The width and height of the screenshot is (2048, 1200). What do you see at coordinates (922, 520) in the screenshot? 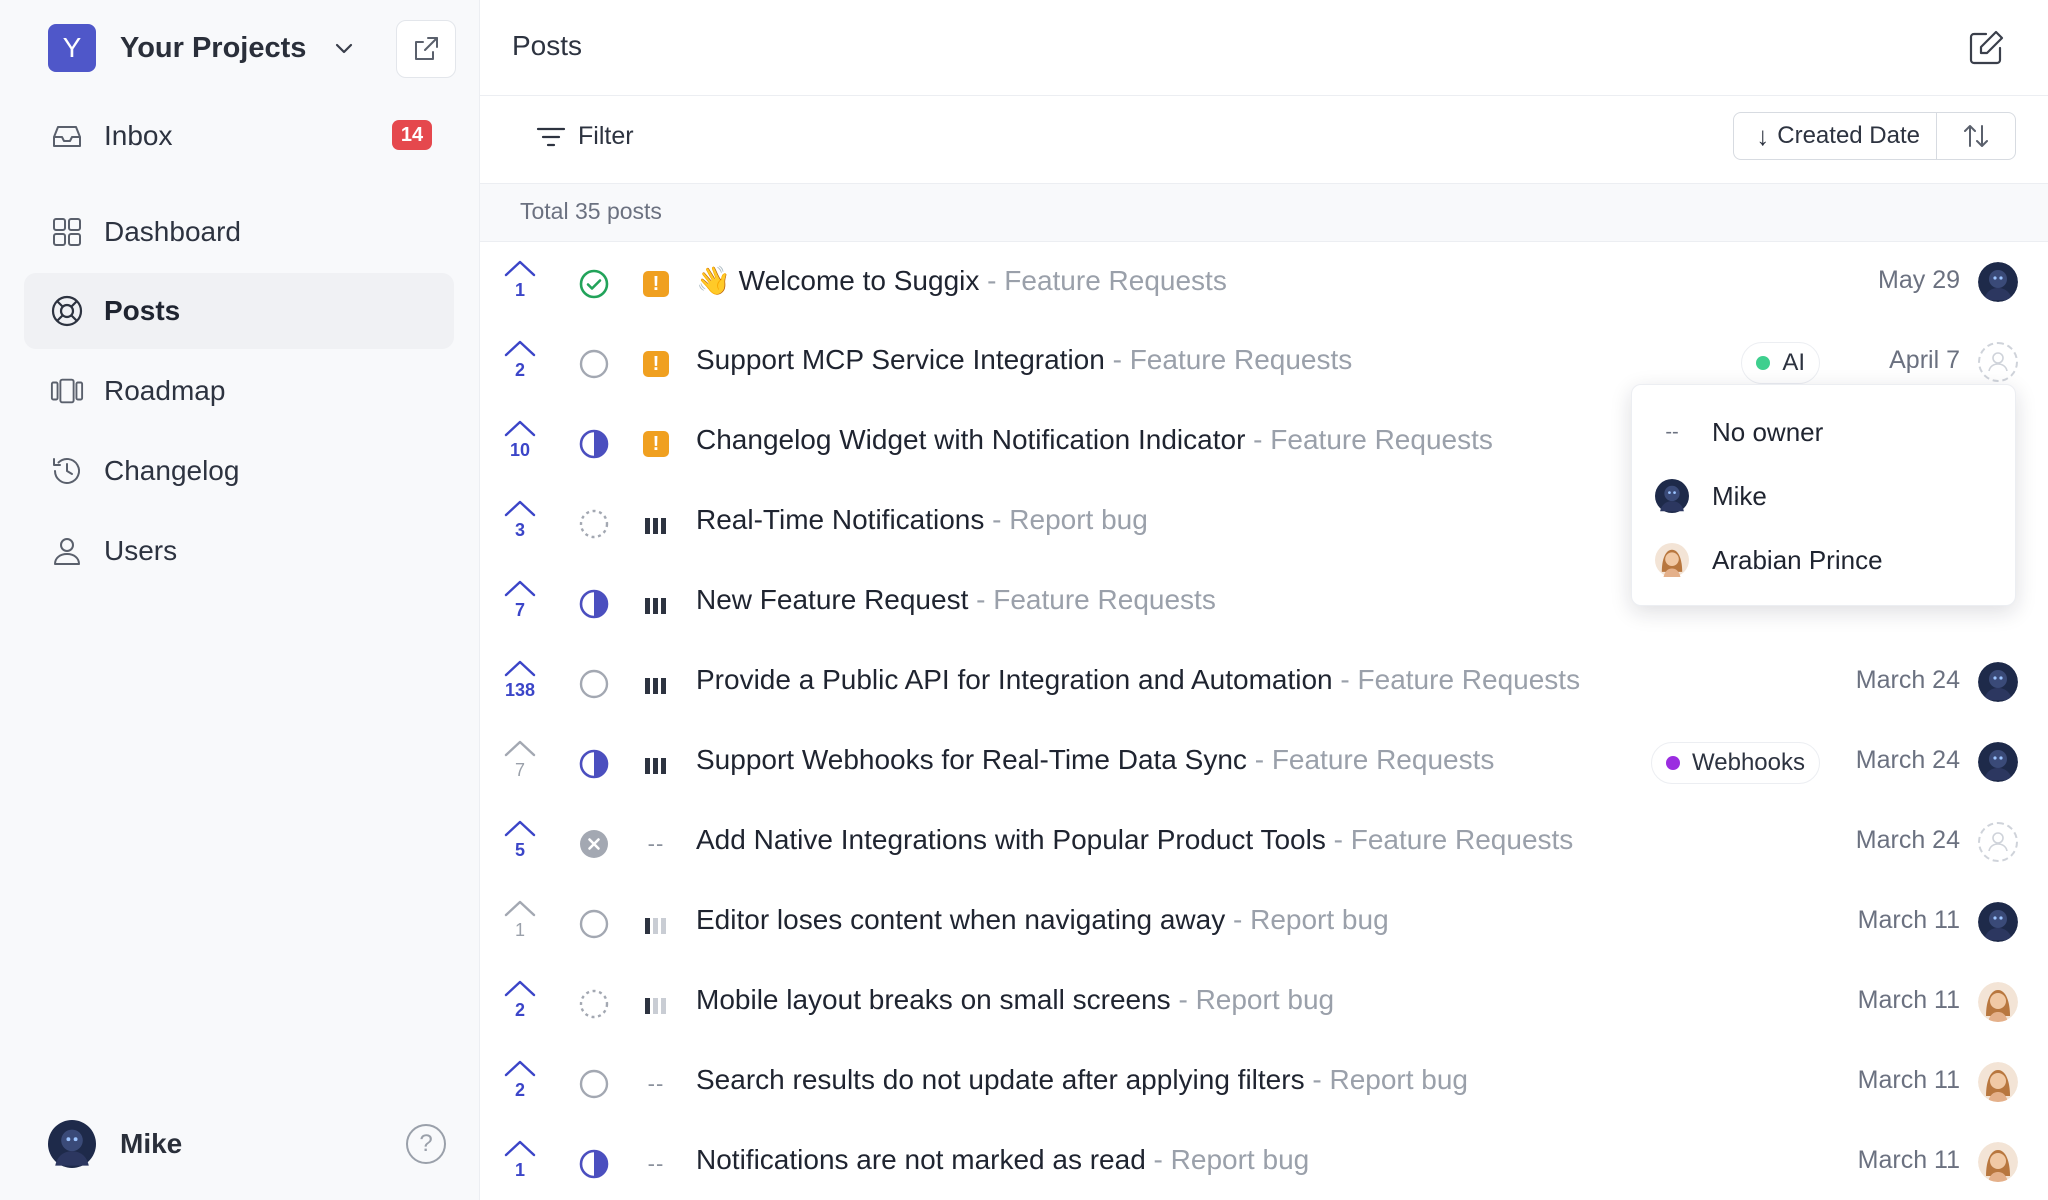
I see `post-title-link: Real-Time Notifications - Report bug` at bounding box center [922, 520].